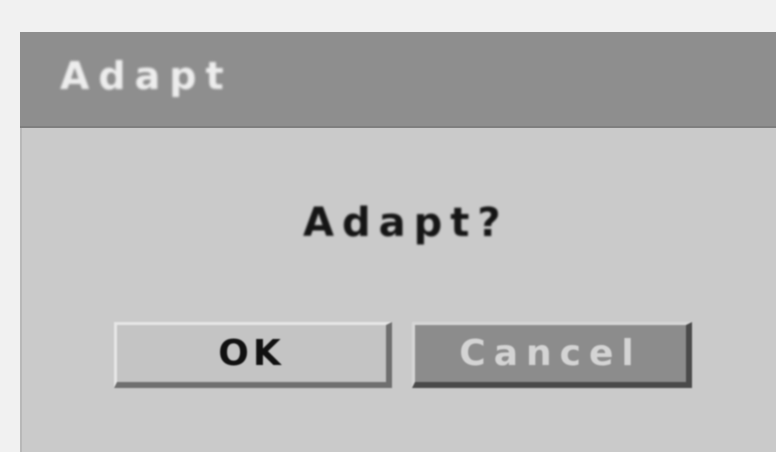 The height and width of the screenshot is (452, 776). What do you see at coordinates (146, 76) in the screenshot?
I see `dialog-title: Adapt` at bounding box center [146, 76].